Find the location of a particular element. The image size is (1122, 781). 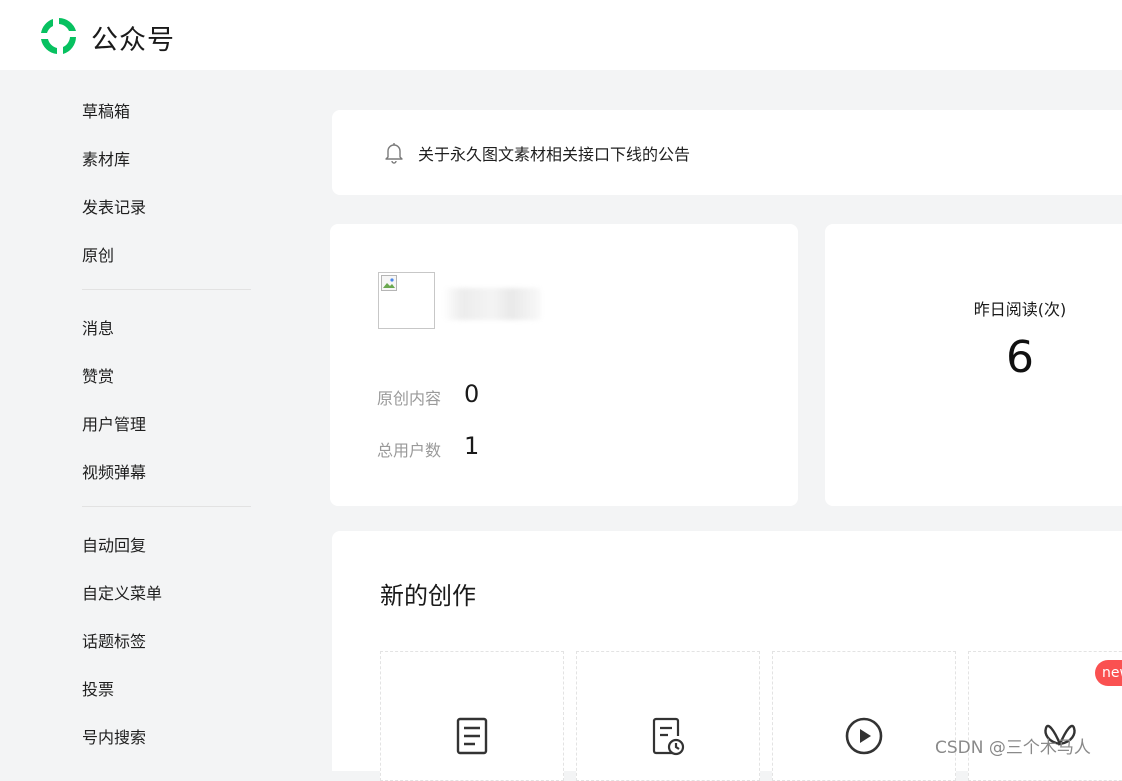

sidebar-item-publish-records: 发表记录 is located at coordinates (114, 206).